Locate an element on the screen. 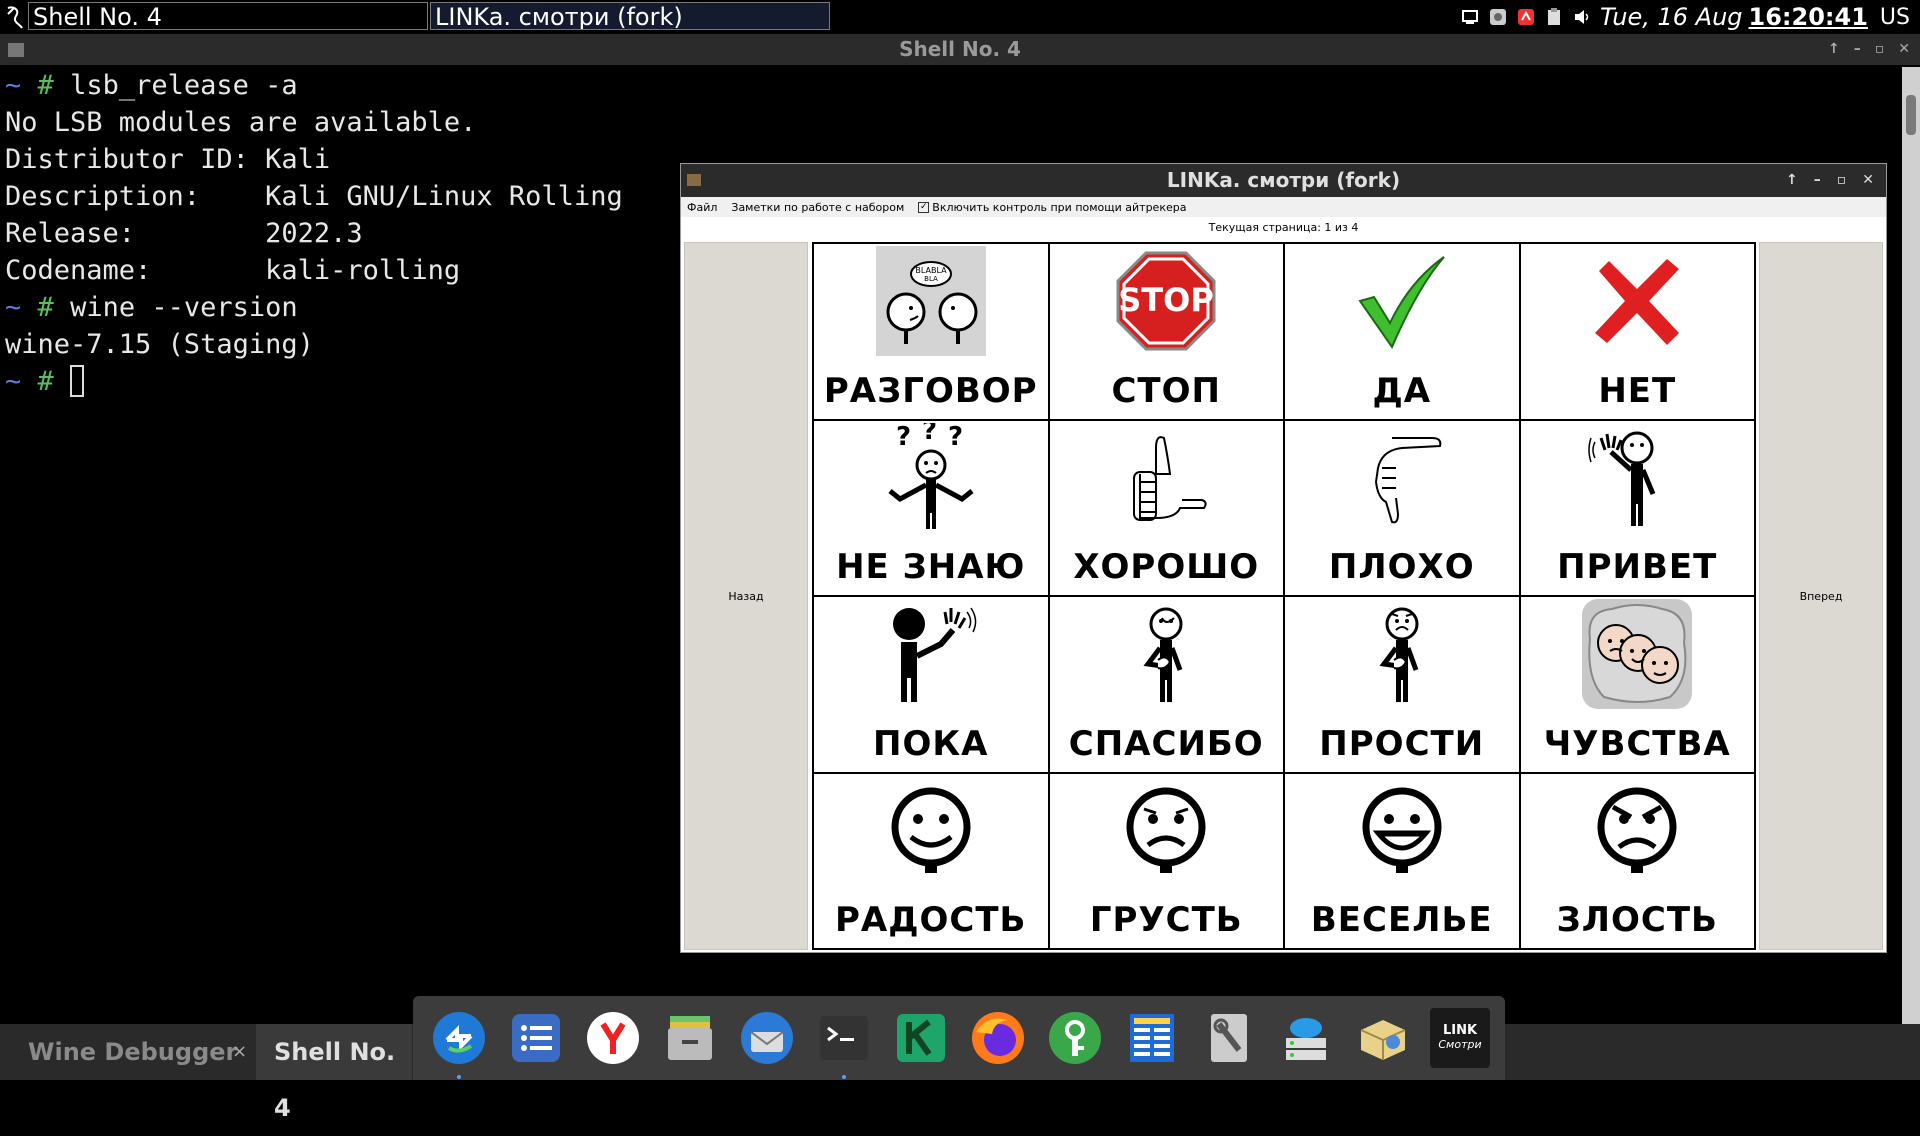 This screenshot has height=1136, width=1920. card: ХОРОШО is located at coordinates (1166, 507).